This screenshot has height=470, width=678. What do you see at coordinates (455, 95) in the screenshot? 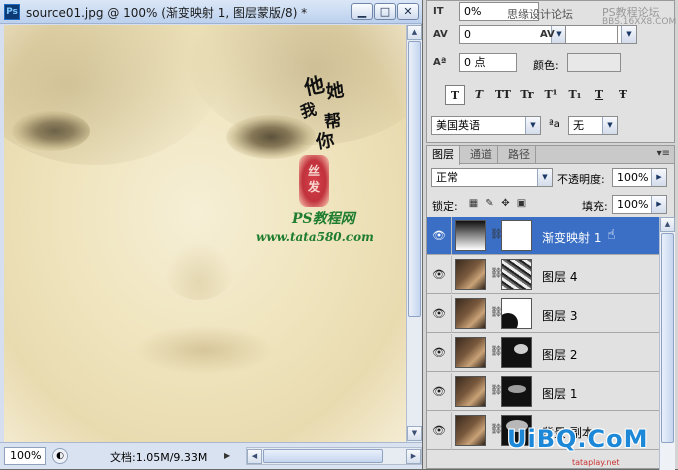
I see `faux-bold-button: T` at bounding box center [455, 95].